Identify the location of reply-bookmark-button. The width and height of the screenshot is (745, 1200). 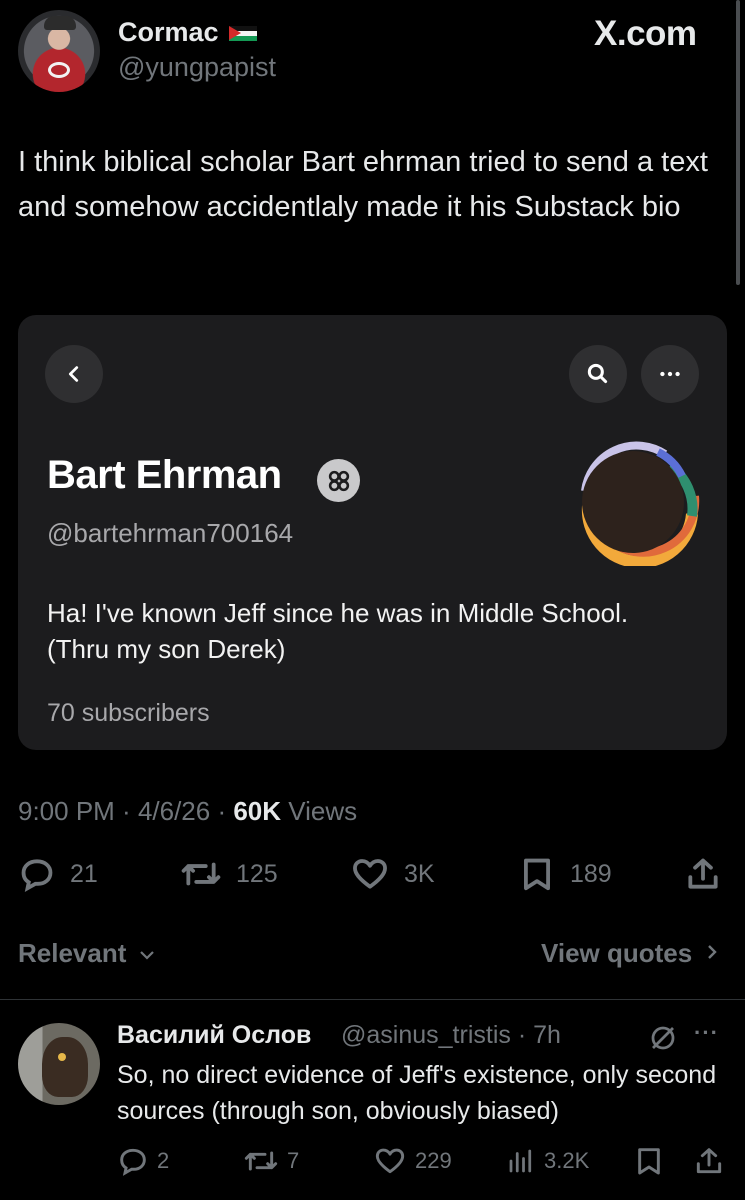
(649, 1161).